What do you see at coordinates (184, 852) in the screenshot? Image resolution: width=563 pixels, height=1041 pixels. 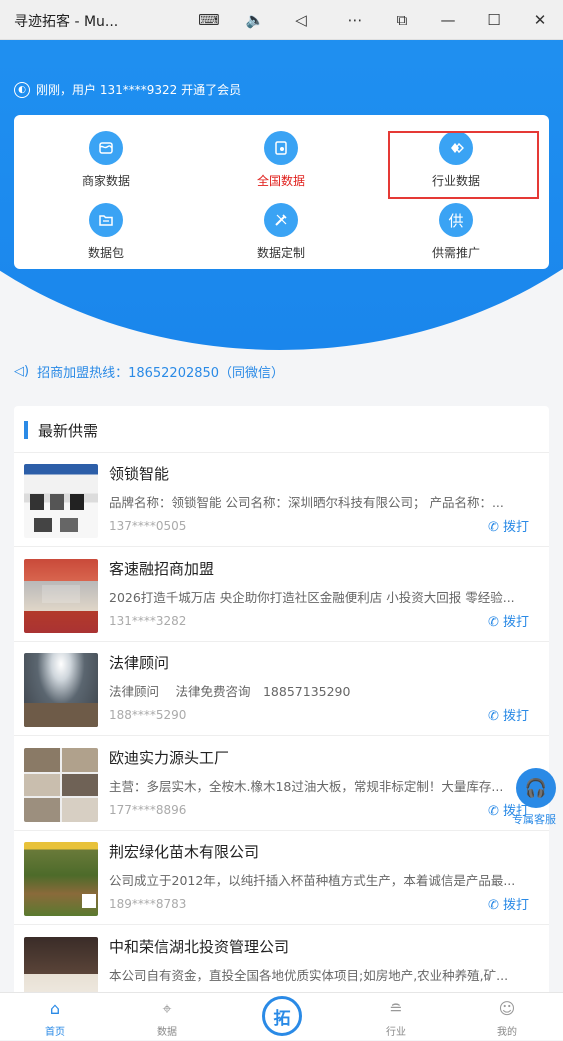 I see `item-name: 荆宏绿化苗木有限公司` at bounding box center [184, 852].